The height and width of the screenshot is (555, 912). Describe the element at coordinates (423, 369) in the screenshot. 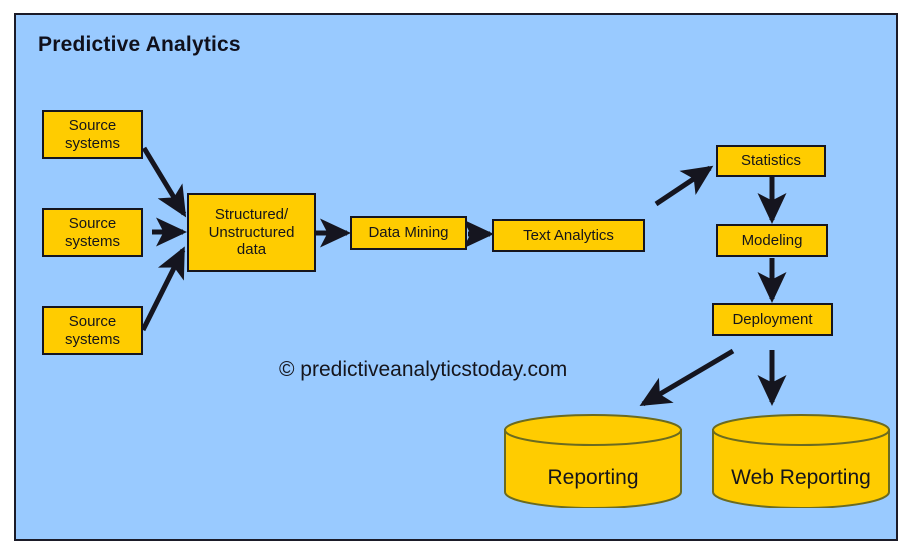

I see `copyright-notice: © predictiveanalyticstoday.com` at that location.